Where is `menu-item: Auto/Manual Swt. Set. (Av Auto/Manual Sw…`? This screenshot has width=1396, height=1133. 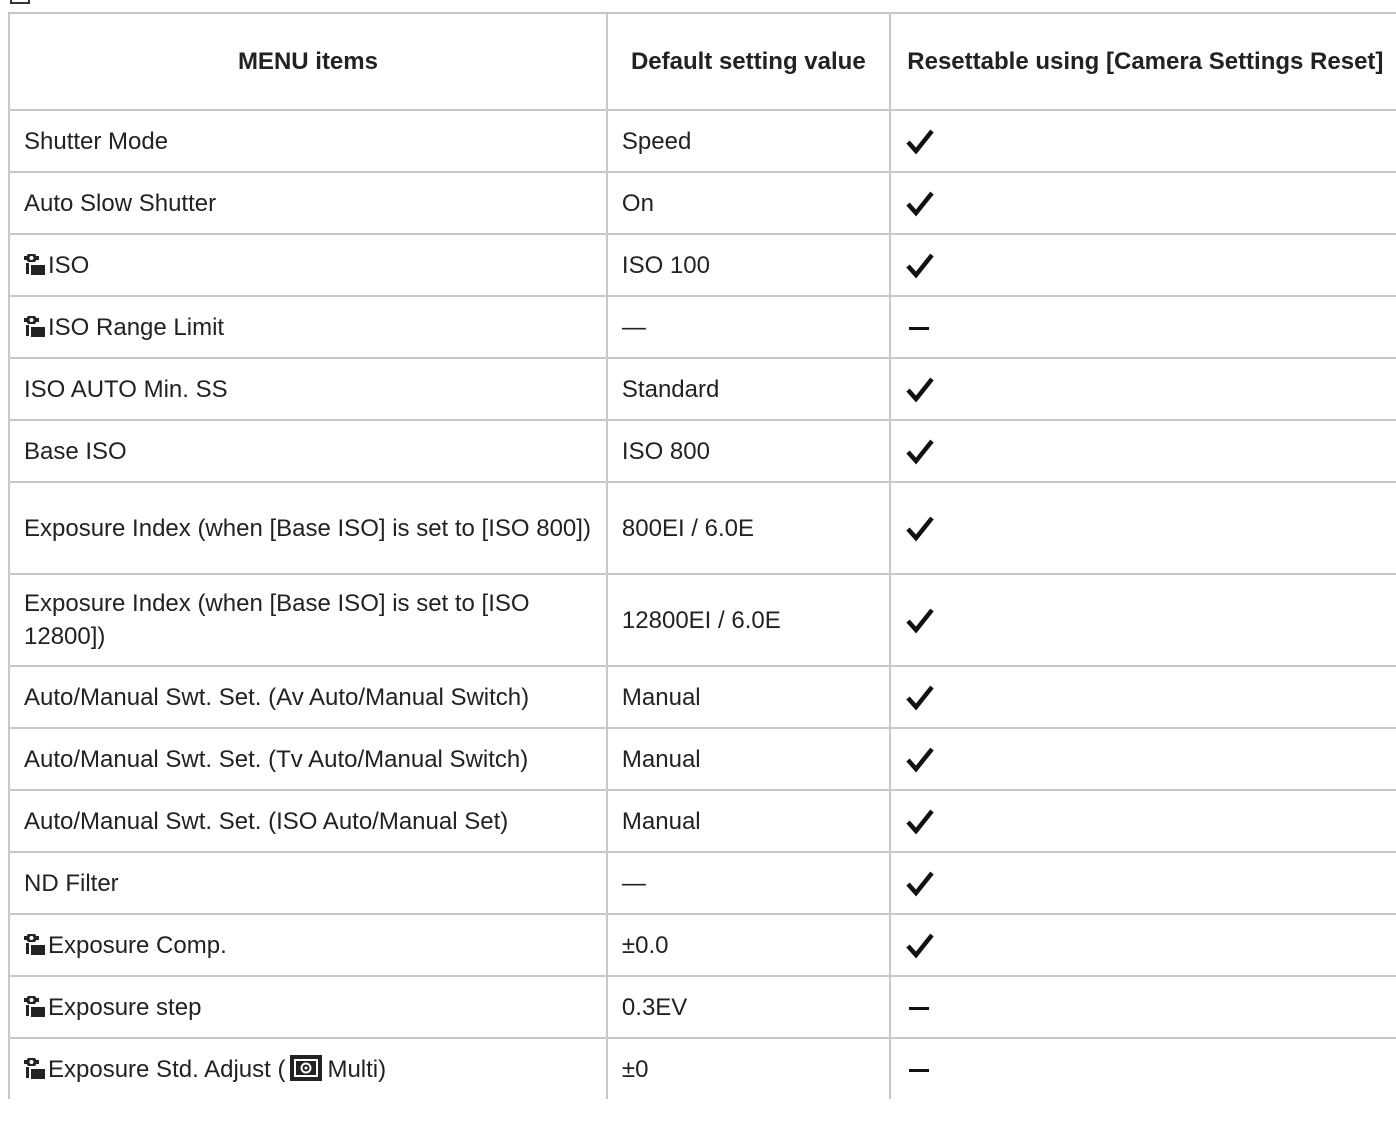 menu-item: Auto/Manual Swt. Set. (Av Auto/Manual Sw… is located at coordinates (308, 697).